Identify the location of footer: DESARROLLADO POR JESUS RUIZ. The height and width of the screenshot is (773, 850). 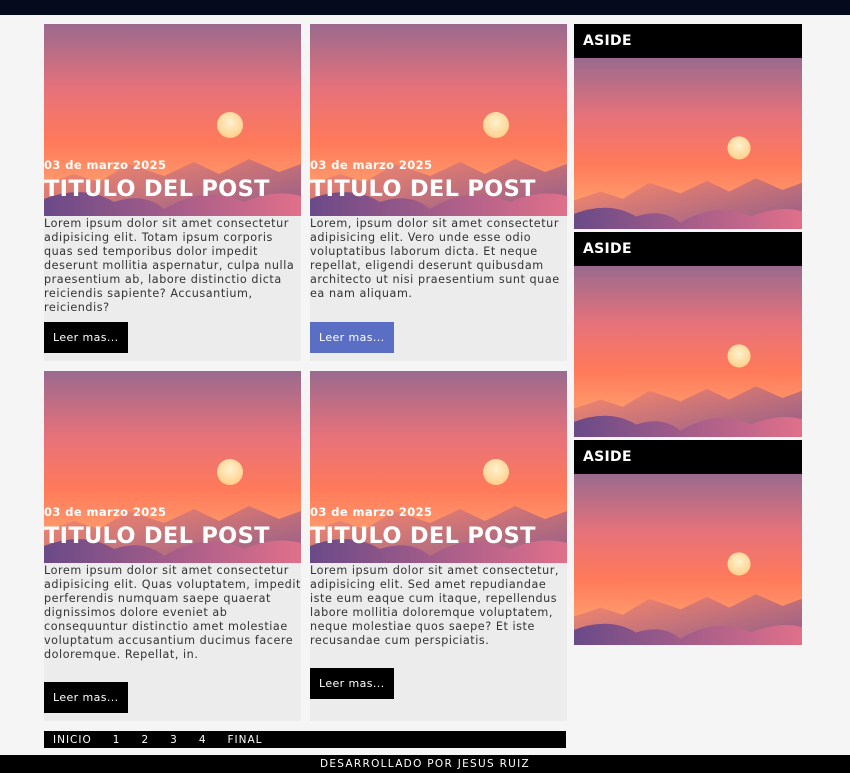
(425, 764).